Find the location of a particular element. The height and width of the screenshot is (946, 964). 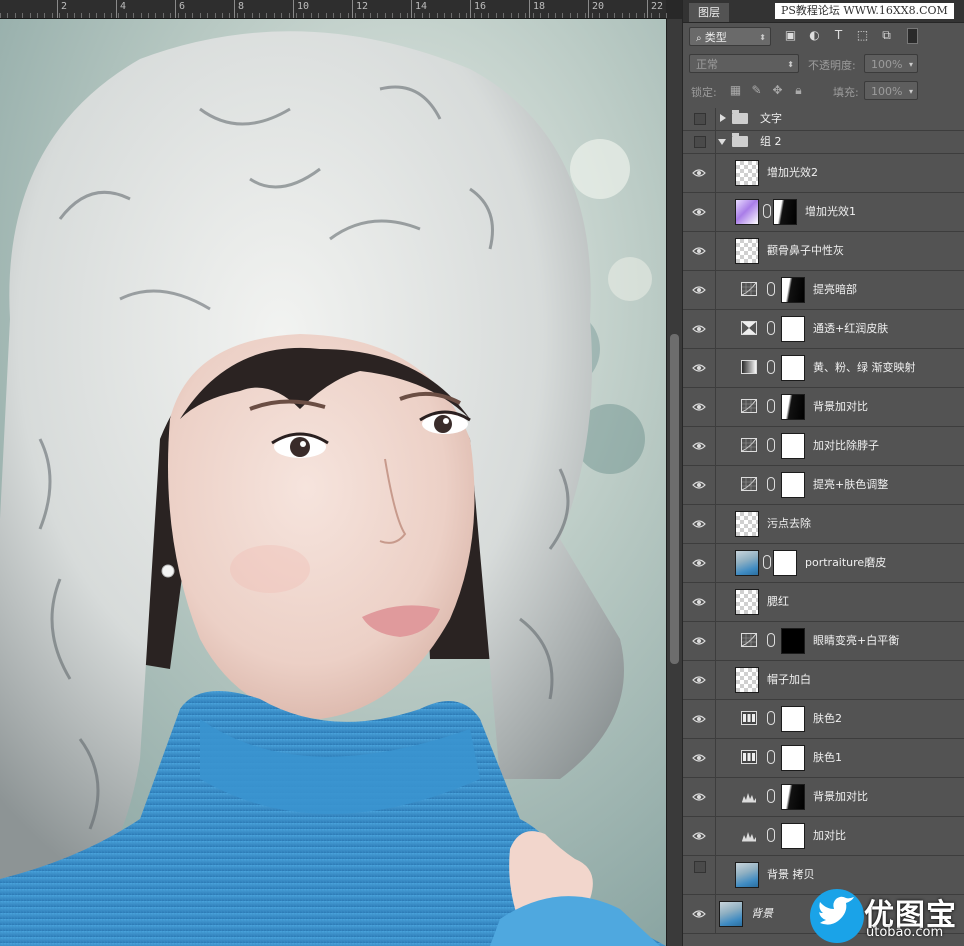

layer-name: 增加光效2 is located at coordinates (792, 173).